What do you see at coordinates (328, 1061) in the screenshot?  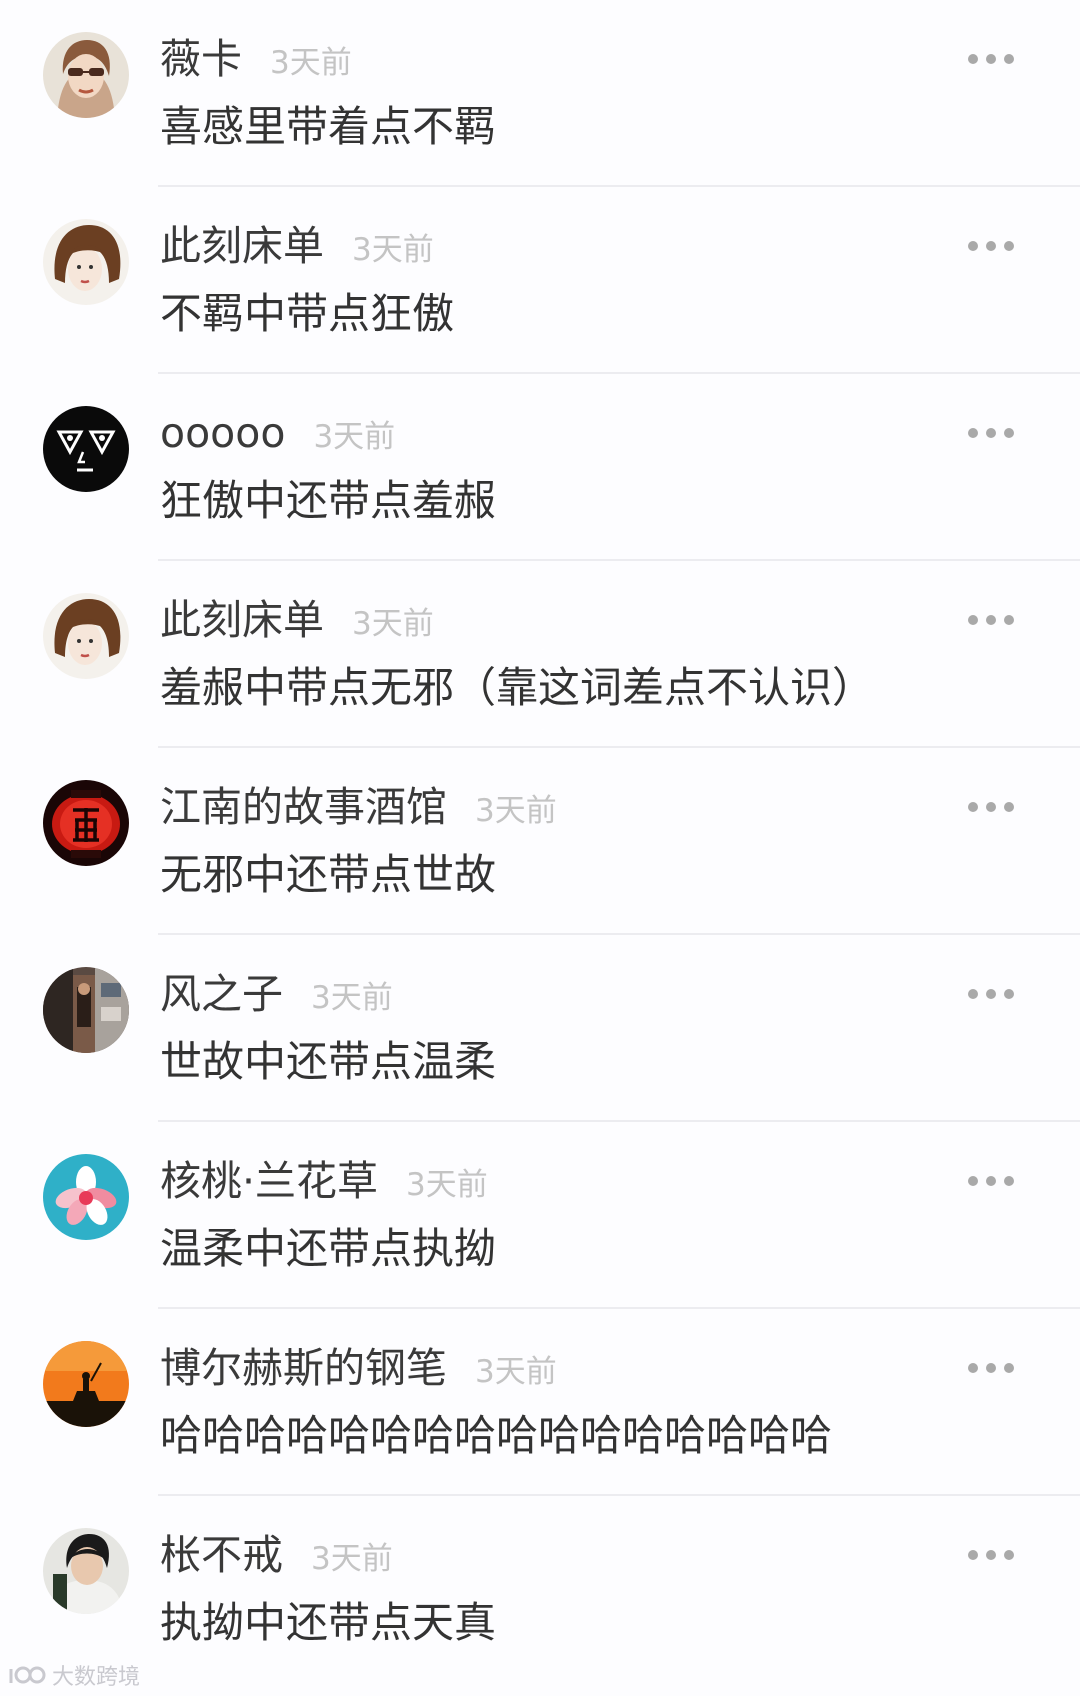 I see `comment-text: 世故中还带点温柔` at bounding box center [328, 1061].